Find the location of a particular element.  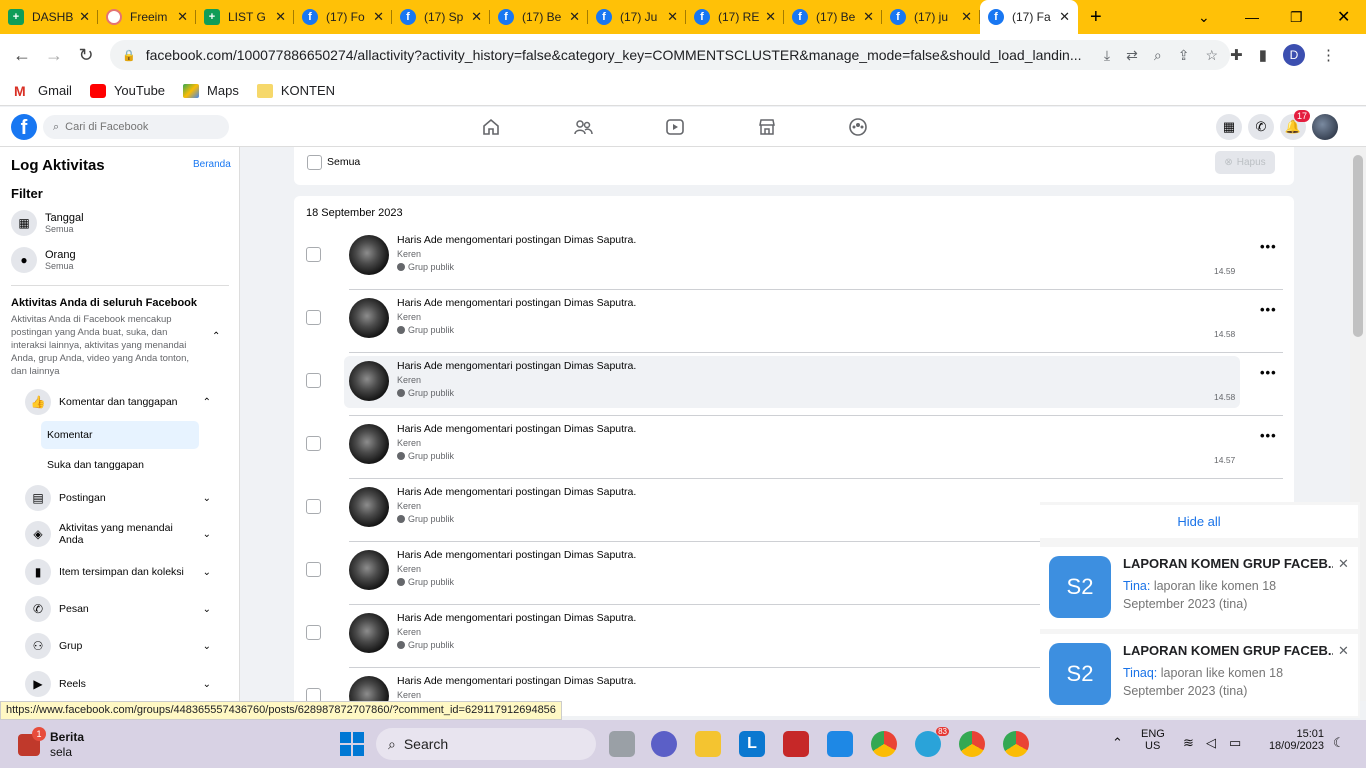

news-widget: 1 Berita sela is located at coordinates (51, 743).